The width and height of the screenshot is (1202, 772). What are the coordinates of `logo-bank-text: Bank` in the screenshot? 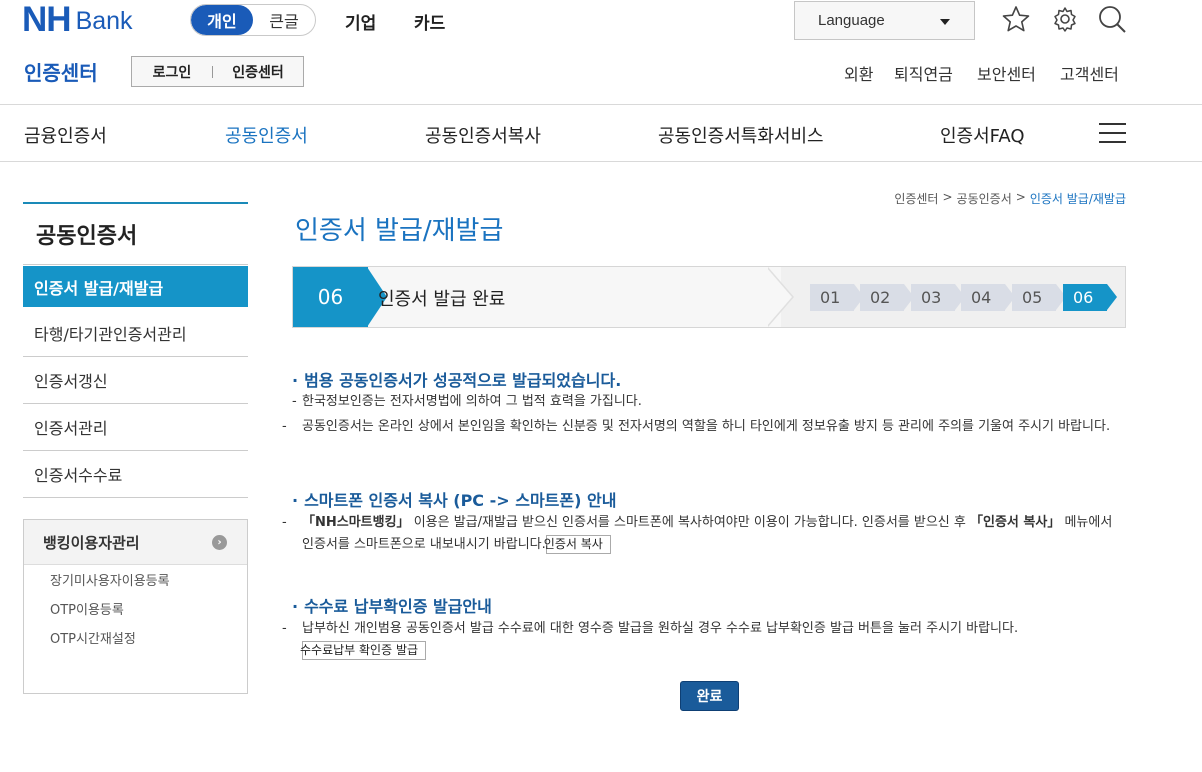 It's located at (104, 21).